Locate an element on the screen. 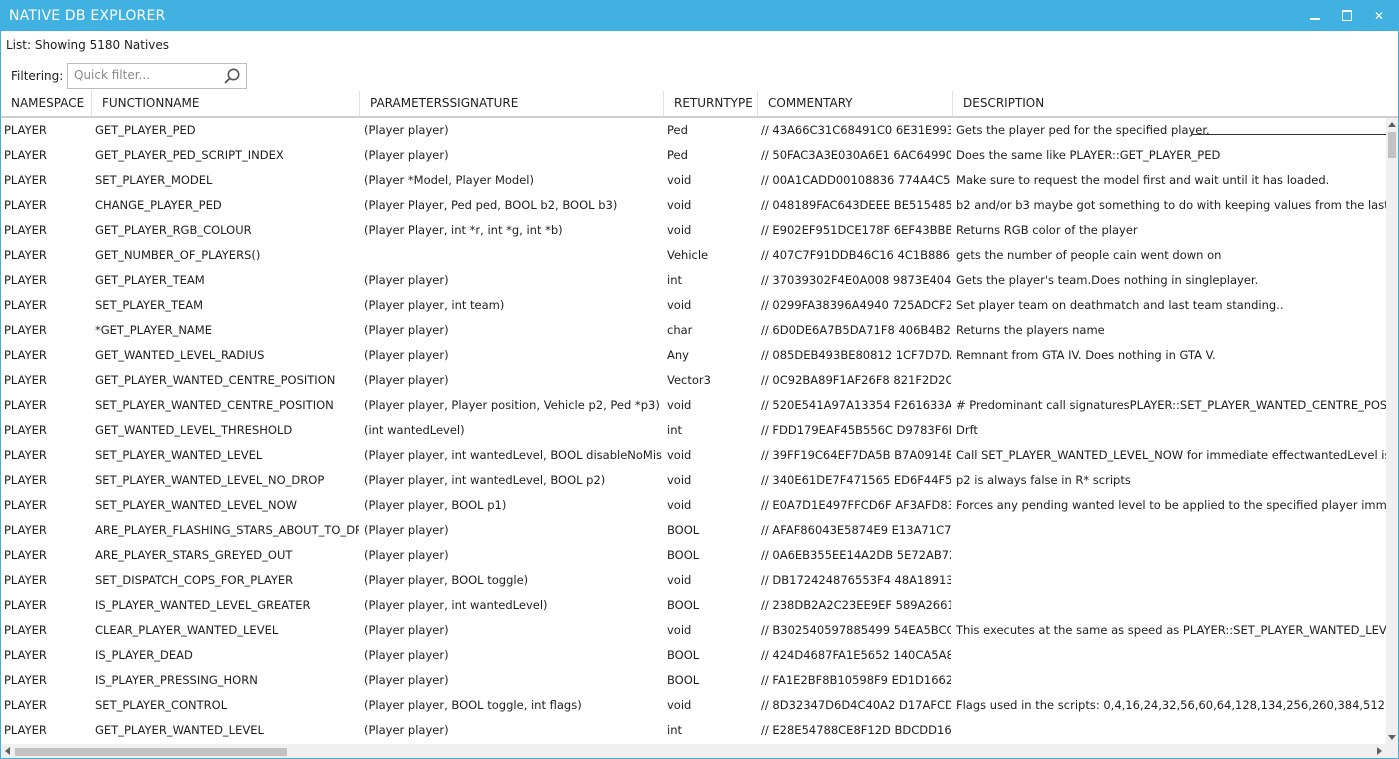  cell-commentary: // 0C92BA89F1AF26F8 821F2D2C is located at coordinates (856, 380).